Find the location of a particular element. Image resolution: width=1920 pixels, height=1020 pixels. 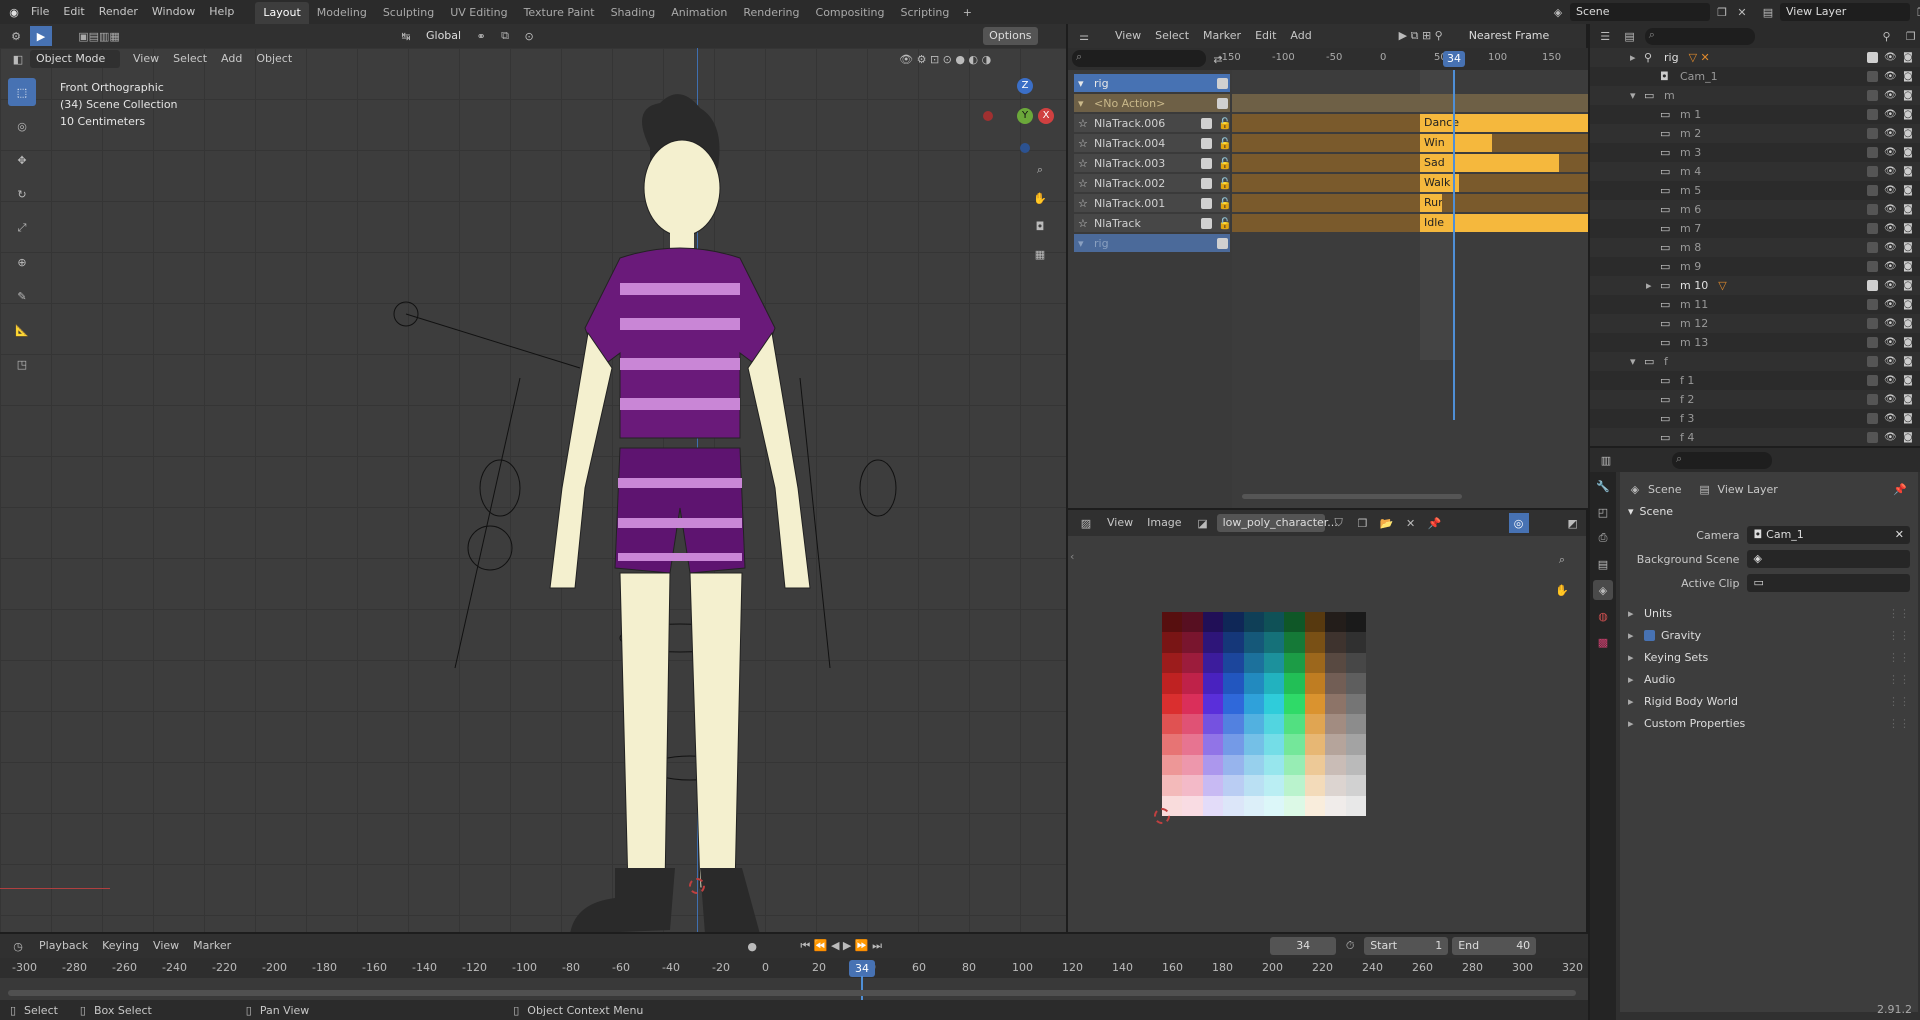

section-units: ▸ Units ⋮⋮ is located at coordinates (1769, 613).